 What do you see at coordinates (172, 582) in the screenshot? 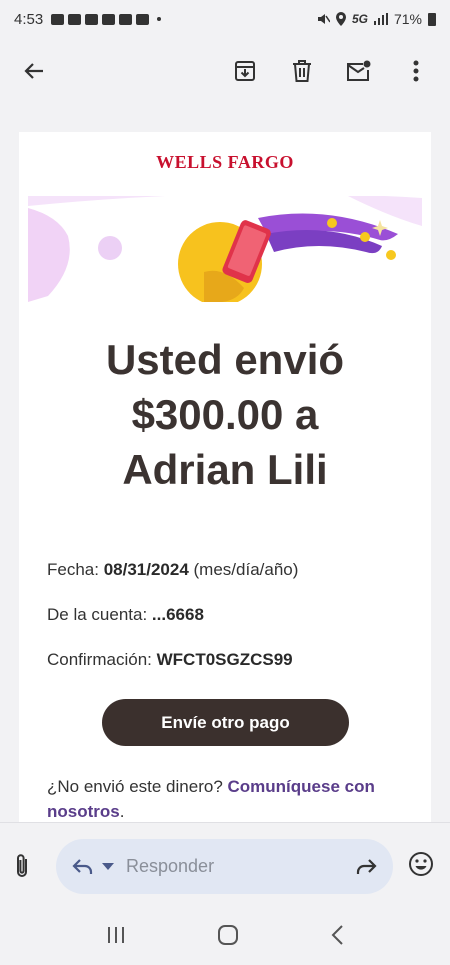
I see `date-row: Fecha: 08/31/2024 (mes/día/año)` at bounding box center [172, 582].